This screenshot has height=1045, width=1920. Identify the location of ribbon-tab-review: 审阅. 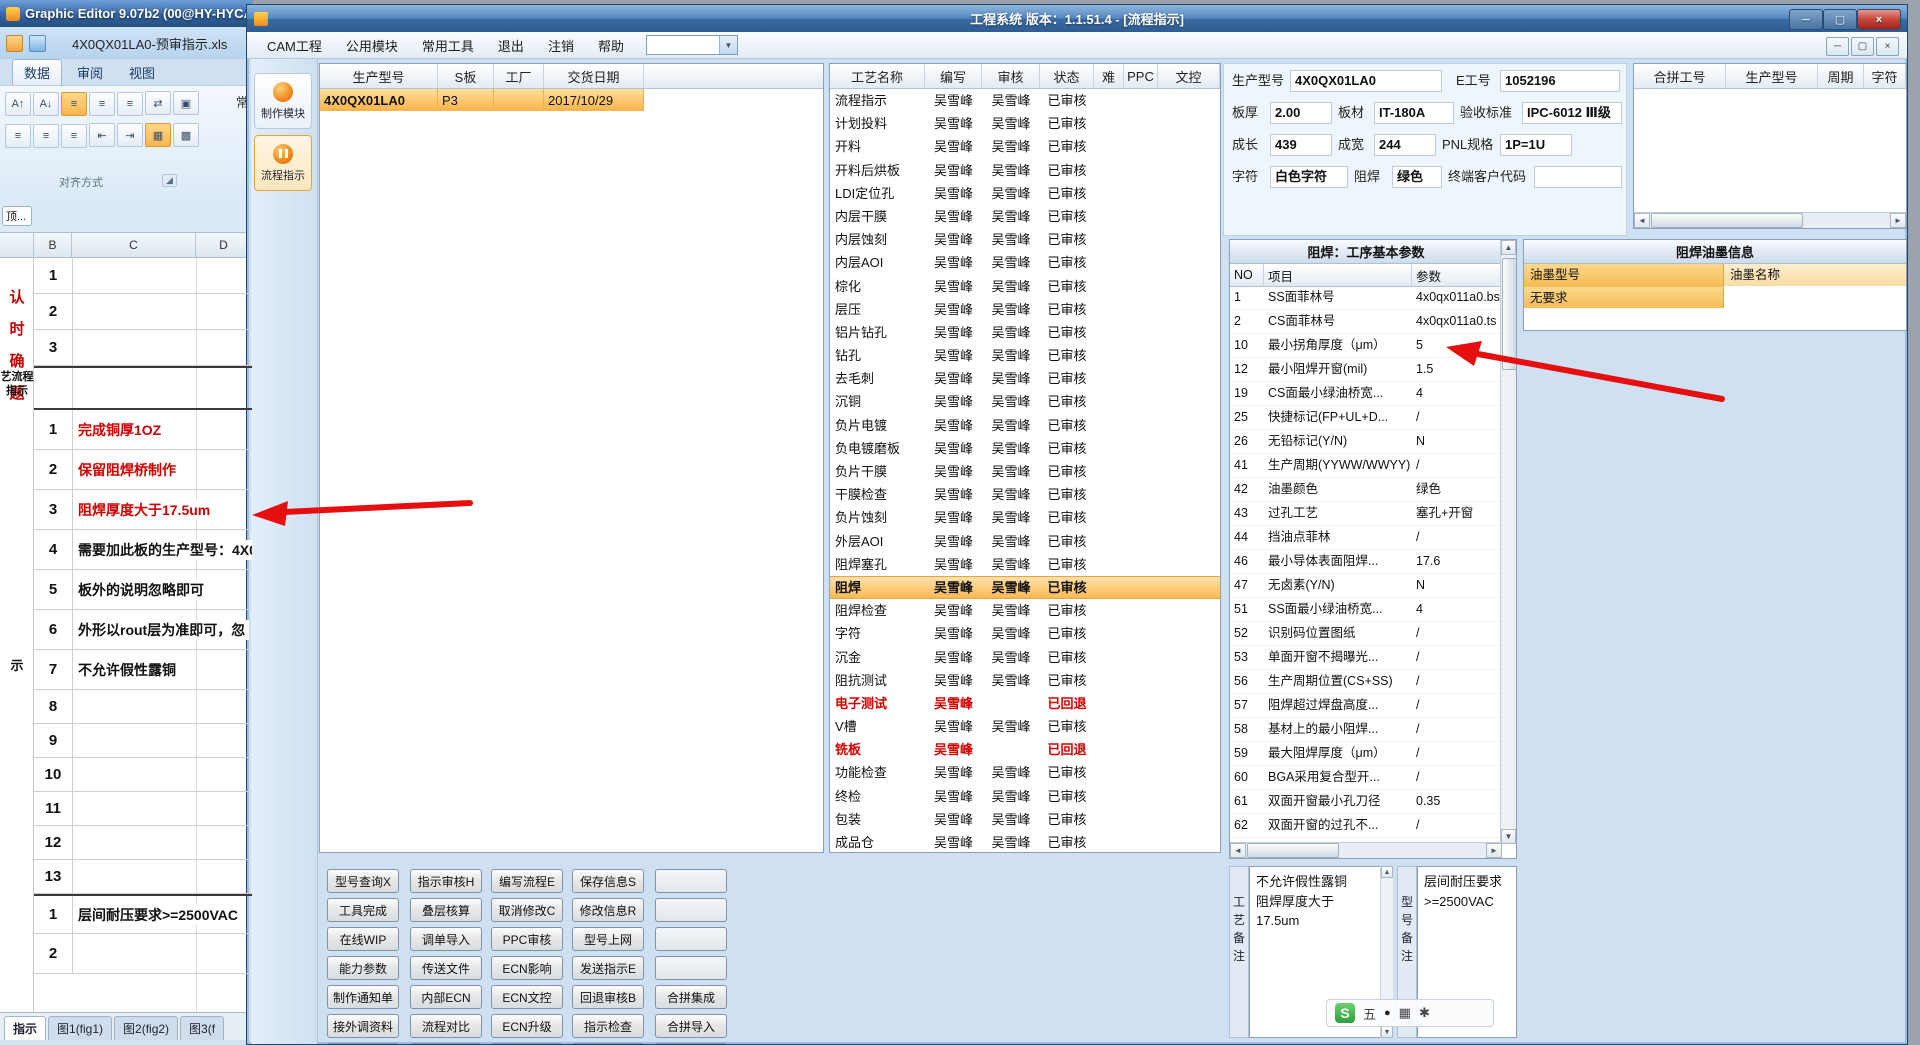
(90, 72).